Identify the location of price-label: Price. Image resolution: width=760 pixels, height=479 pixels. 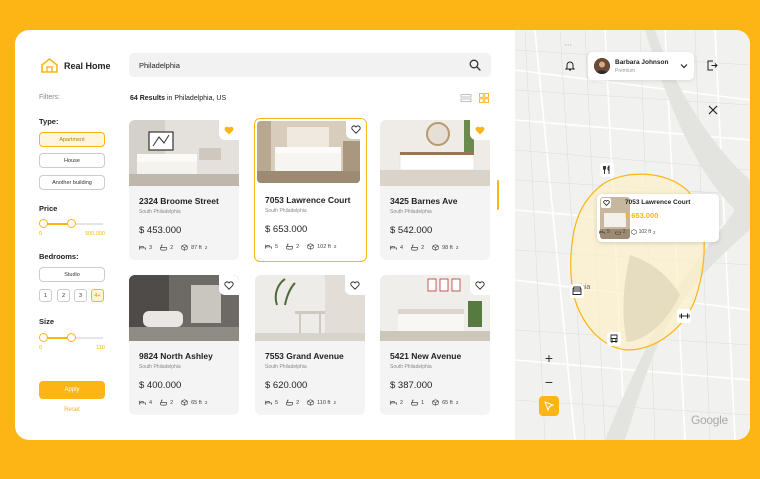
(48, 208).